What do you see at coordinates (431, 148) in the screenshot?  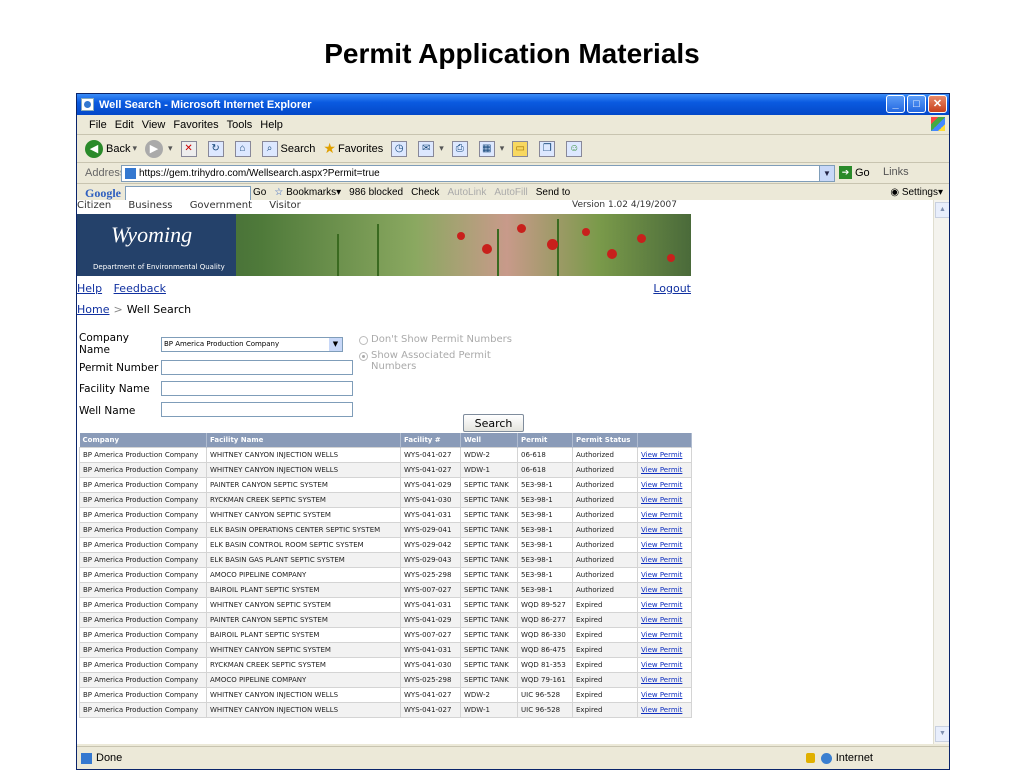 I see `mail-button: ✉ ▾` at bounding box center [431, 148].